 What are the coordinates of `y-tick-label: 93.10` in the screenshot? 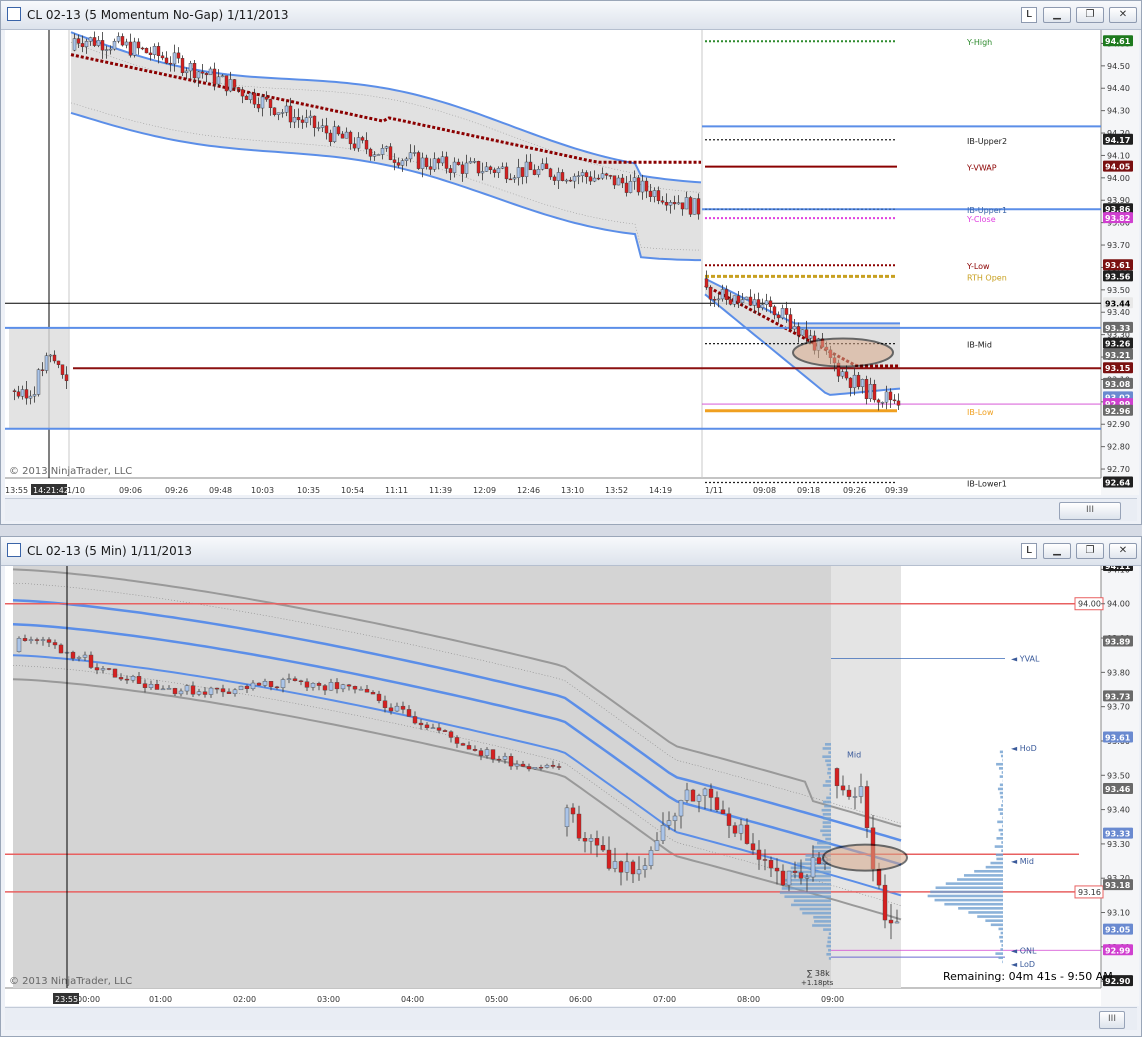 It's located at (1118, 913).